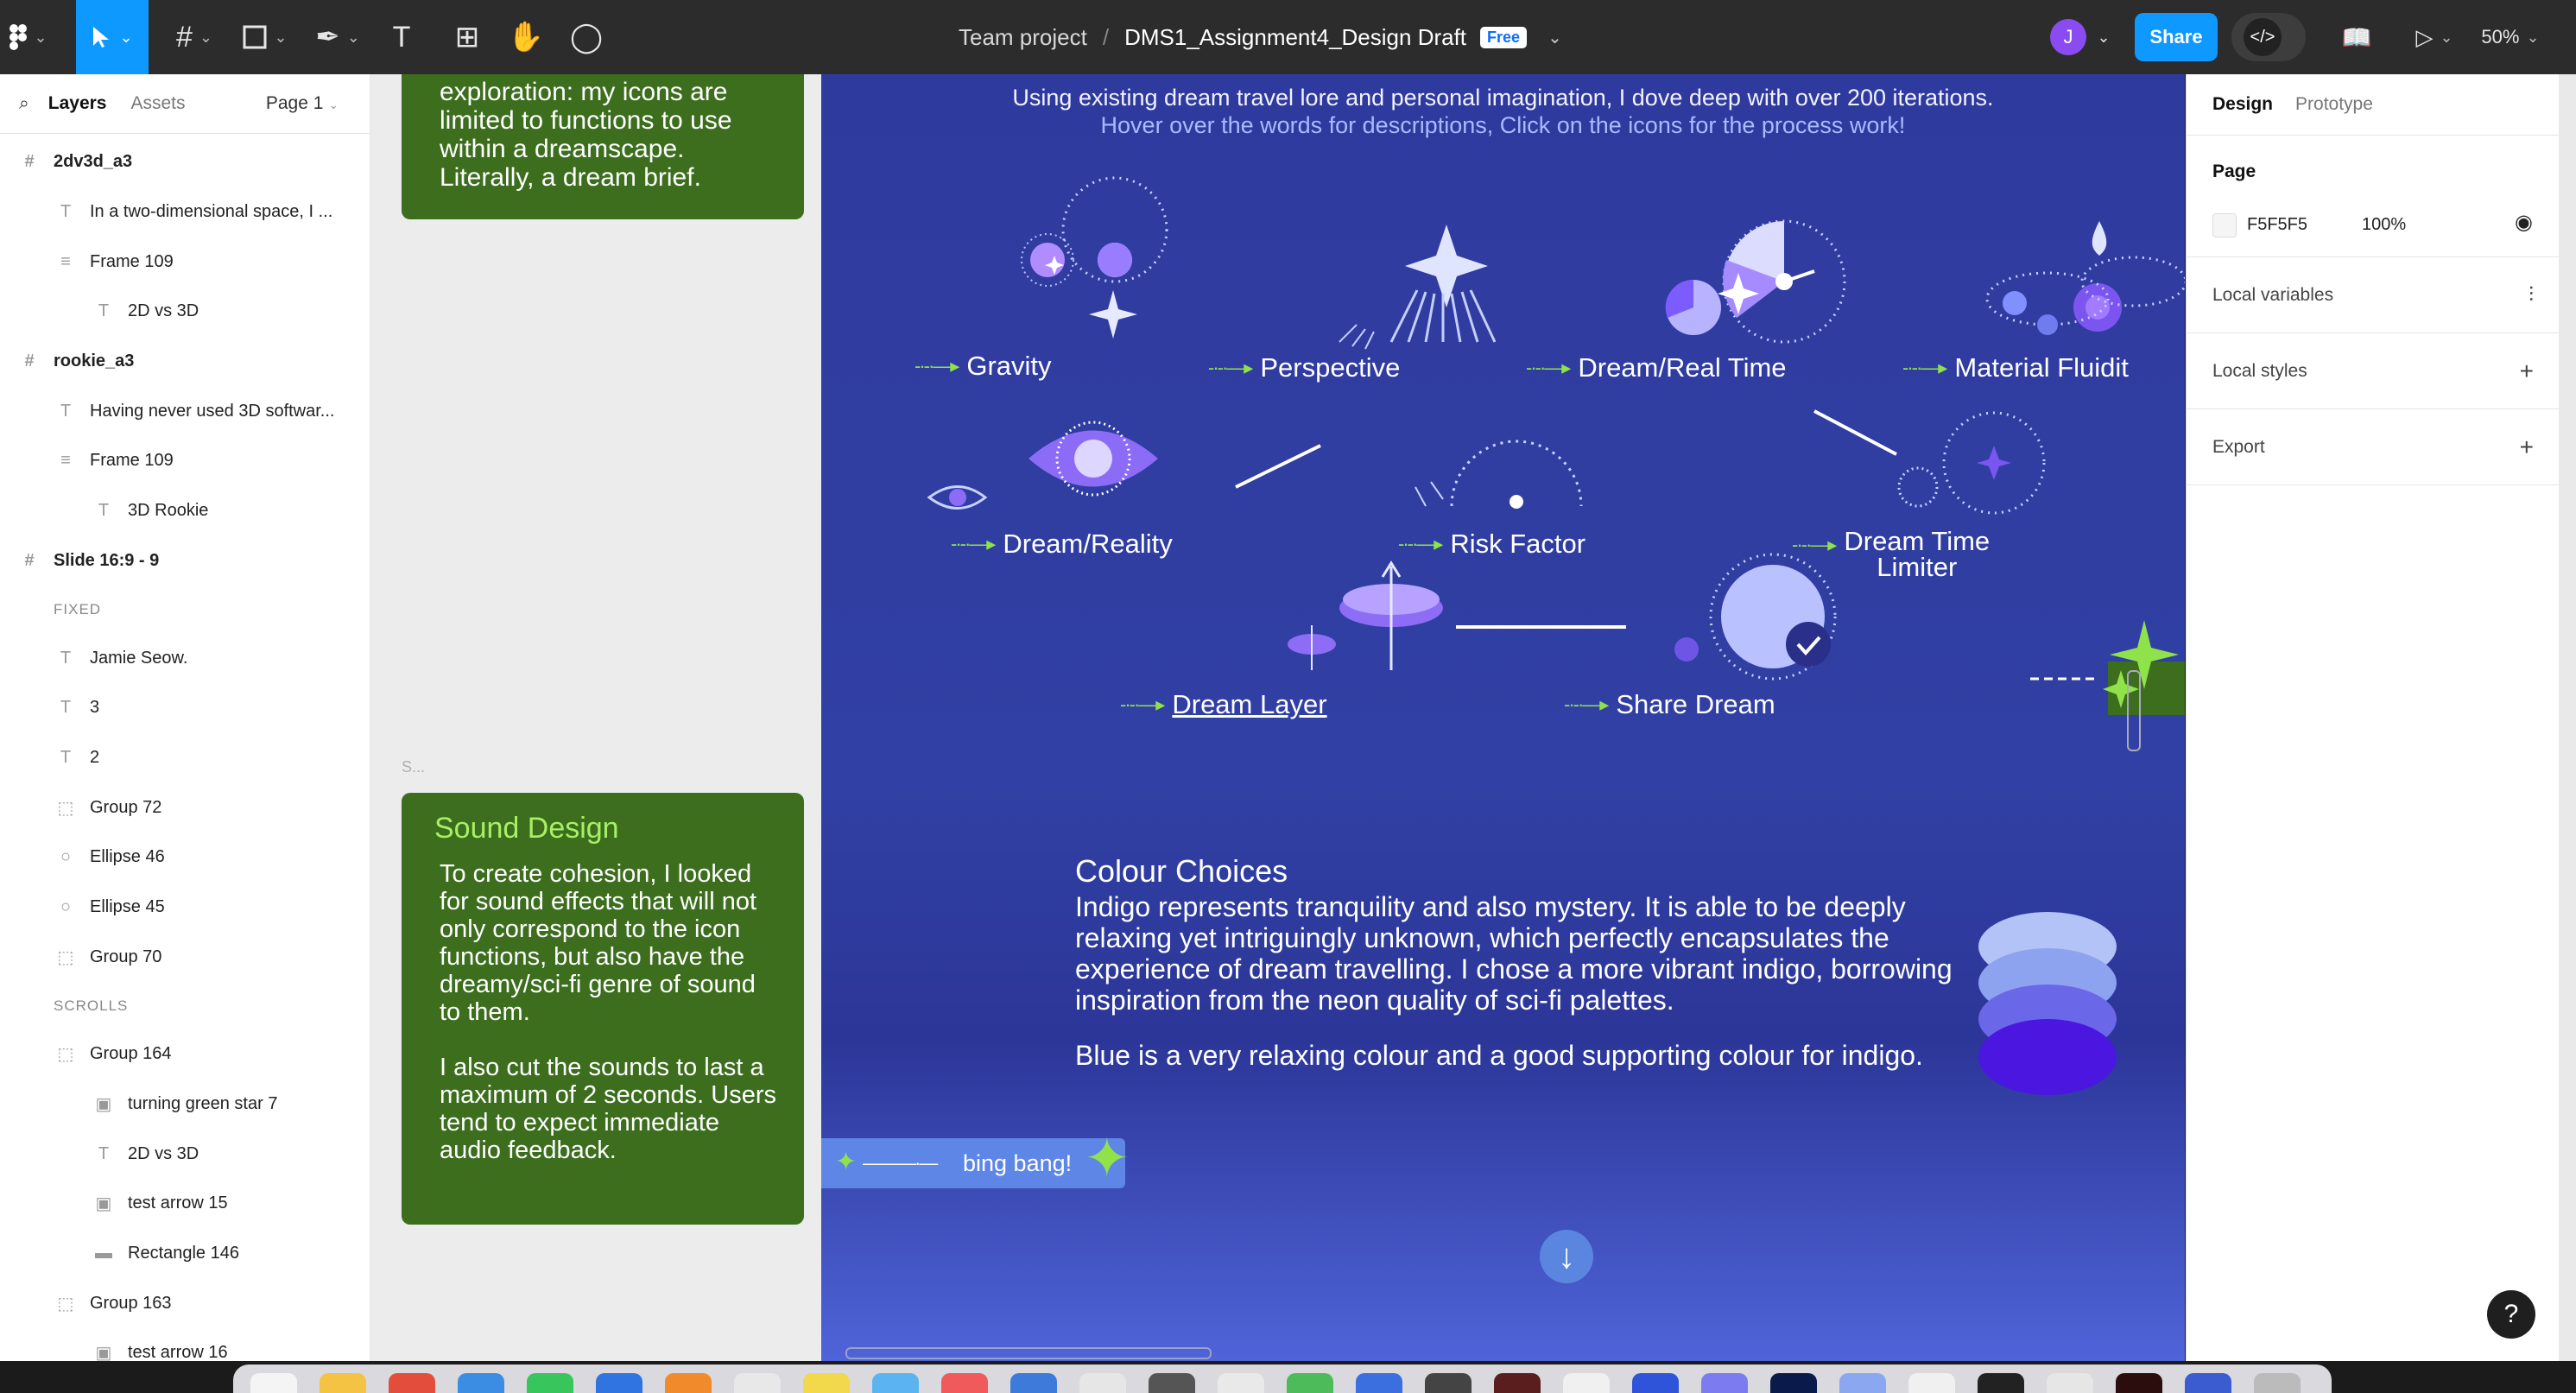  What do you see at coordinates (2524, 222) in the screenshot?
I see `eye-icon: ◉` at bounding box center [2524, 222].